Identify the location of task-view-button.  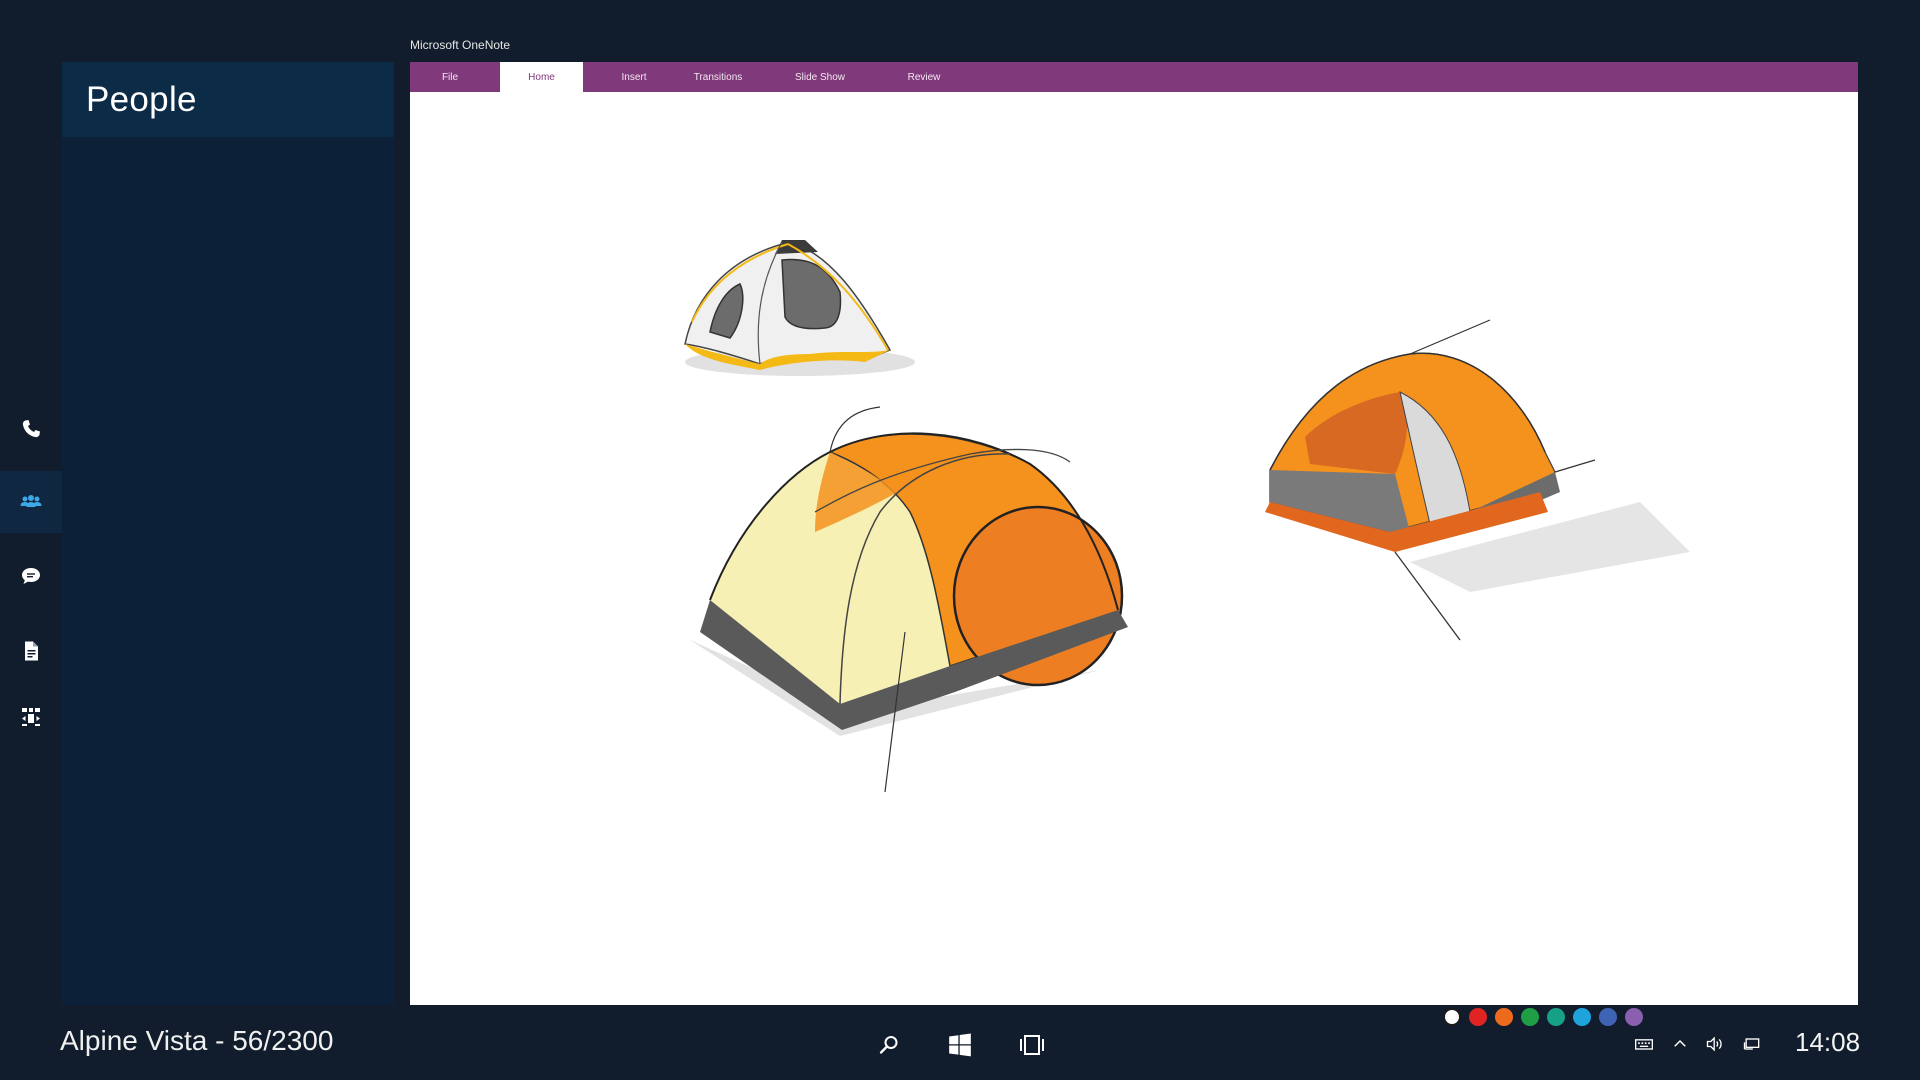
(1032, 1045).